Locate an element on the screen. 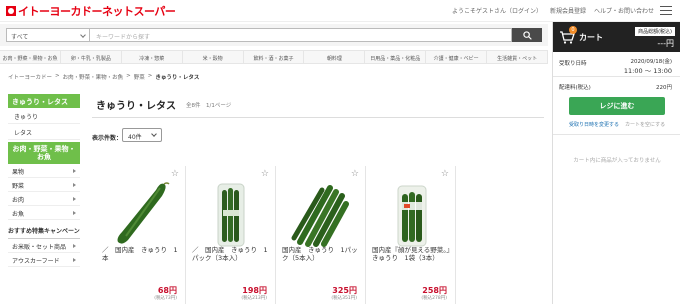 This screenshot has height=304, width=680. product-card: ☆ ／ 国内産 きゅうり 1本 68円 (税込73円) is located at coordinates (141, 235).